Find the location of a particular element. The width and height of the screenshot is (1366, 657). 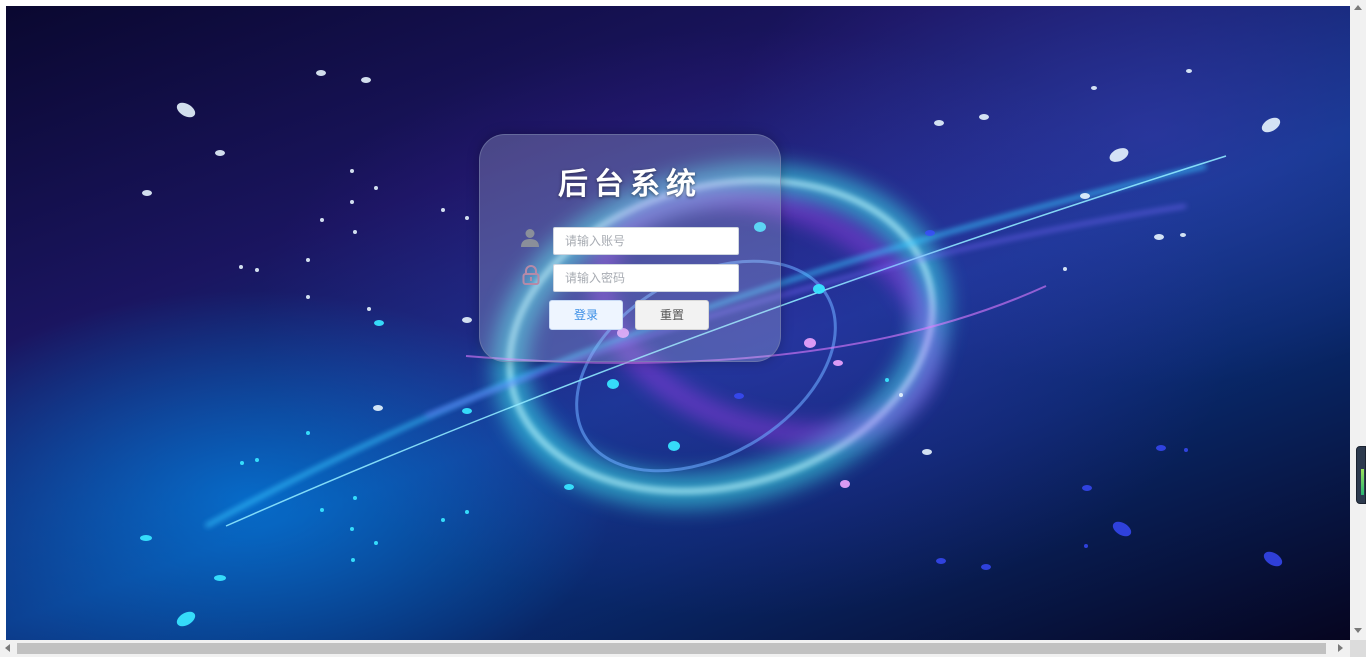

scroll-left-arrow-icon is located at coordinates (7, 648).